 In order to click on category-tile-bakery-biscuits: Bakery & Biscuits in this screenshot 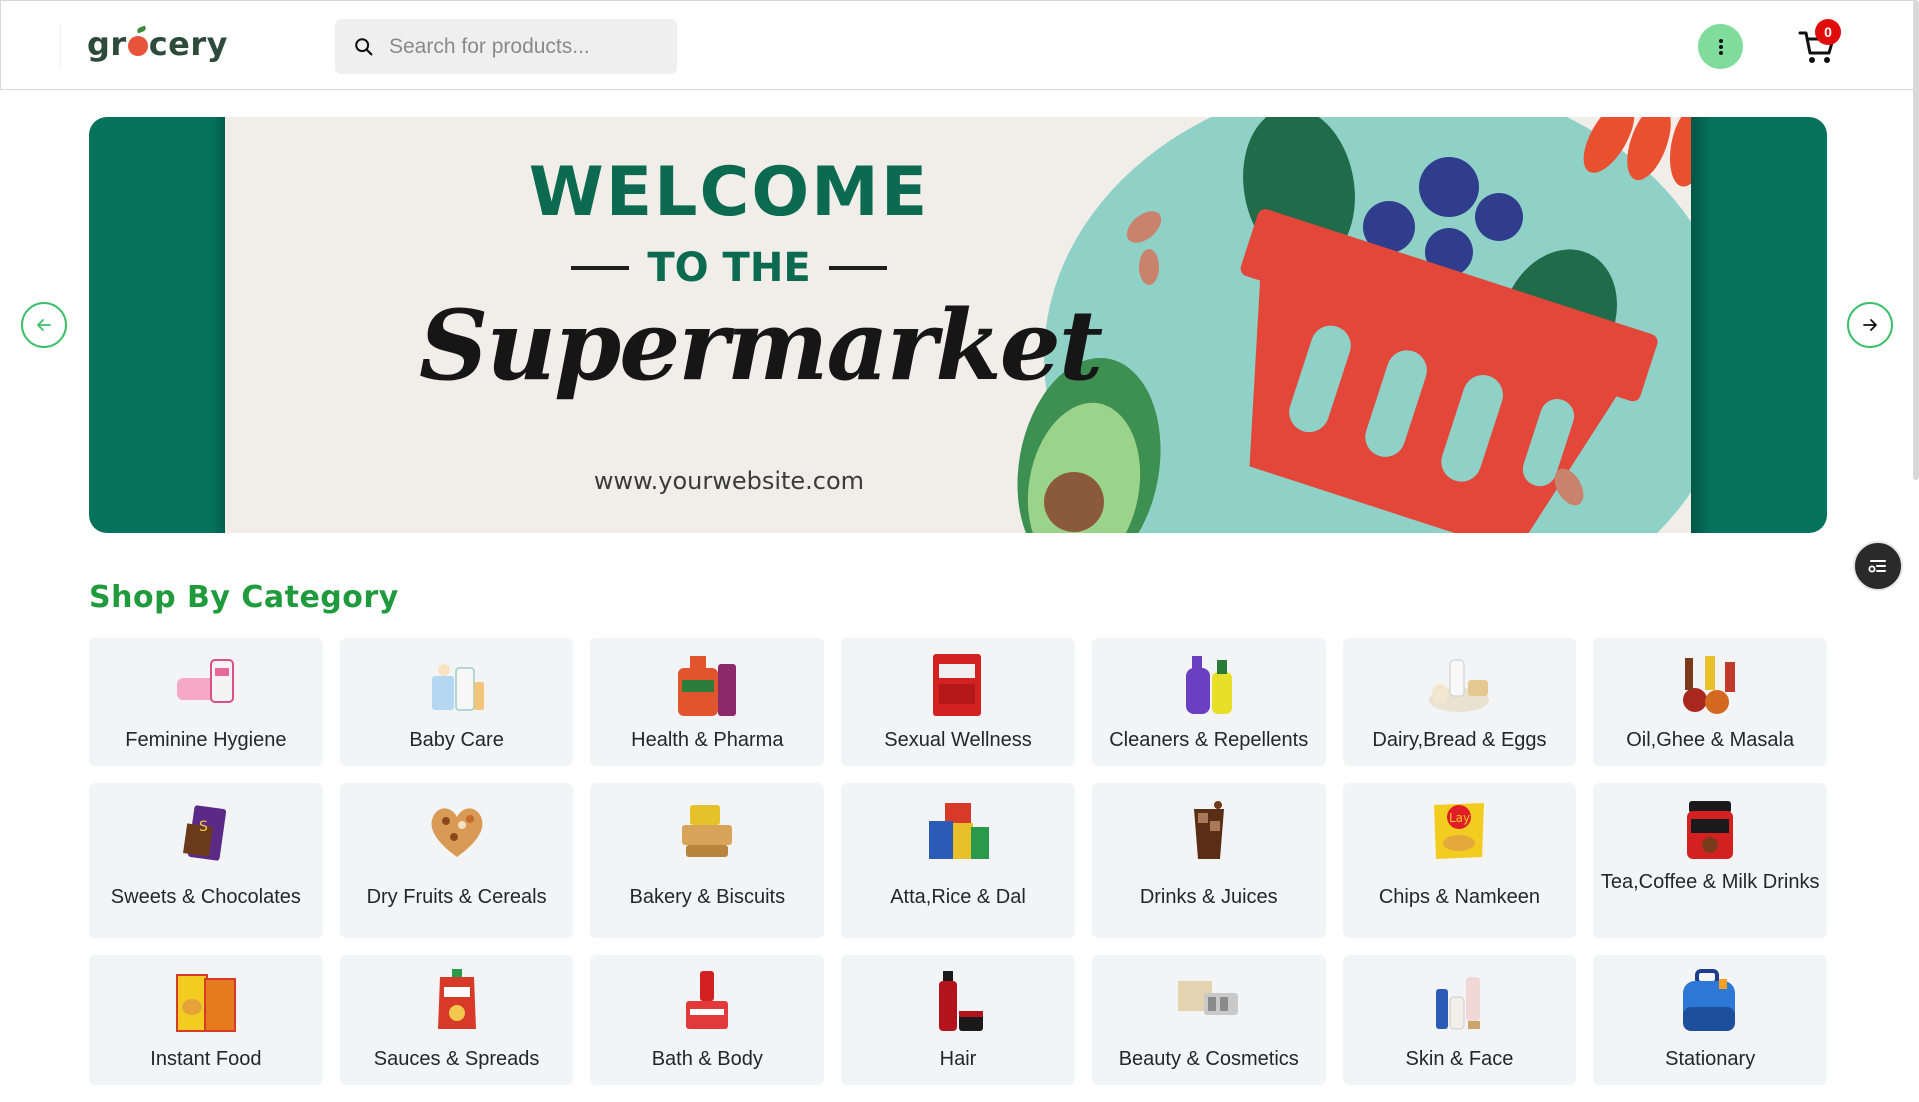, I will do `click(707, 860)`.